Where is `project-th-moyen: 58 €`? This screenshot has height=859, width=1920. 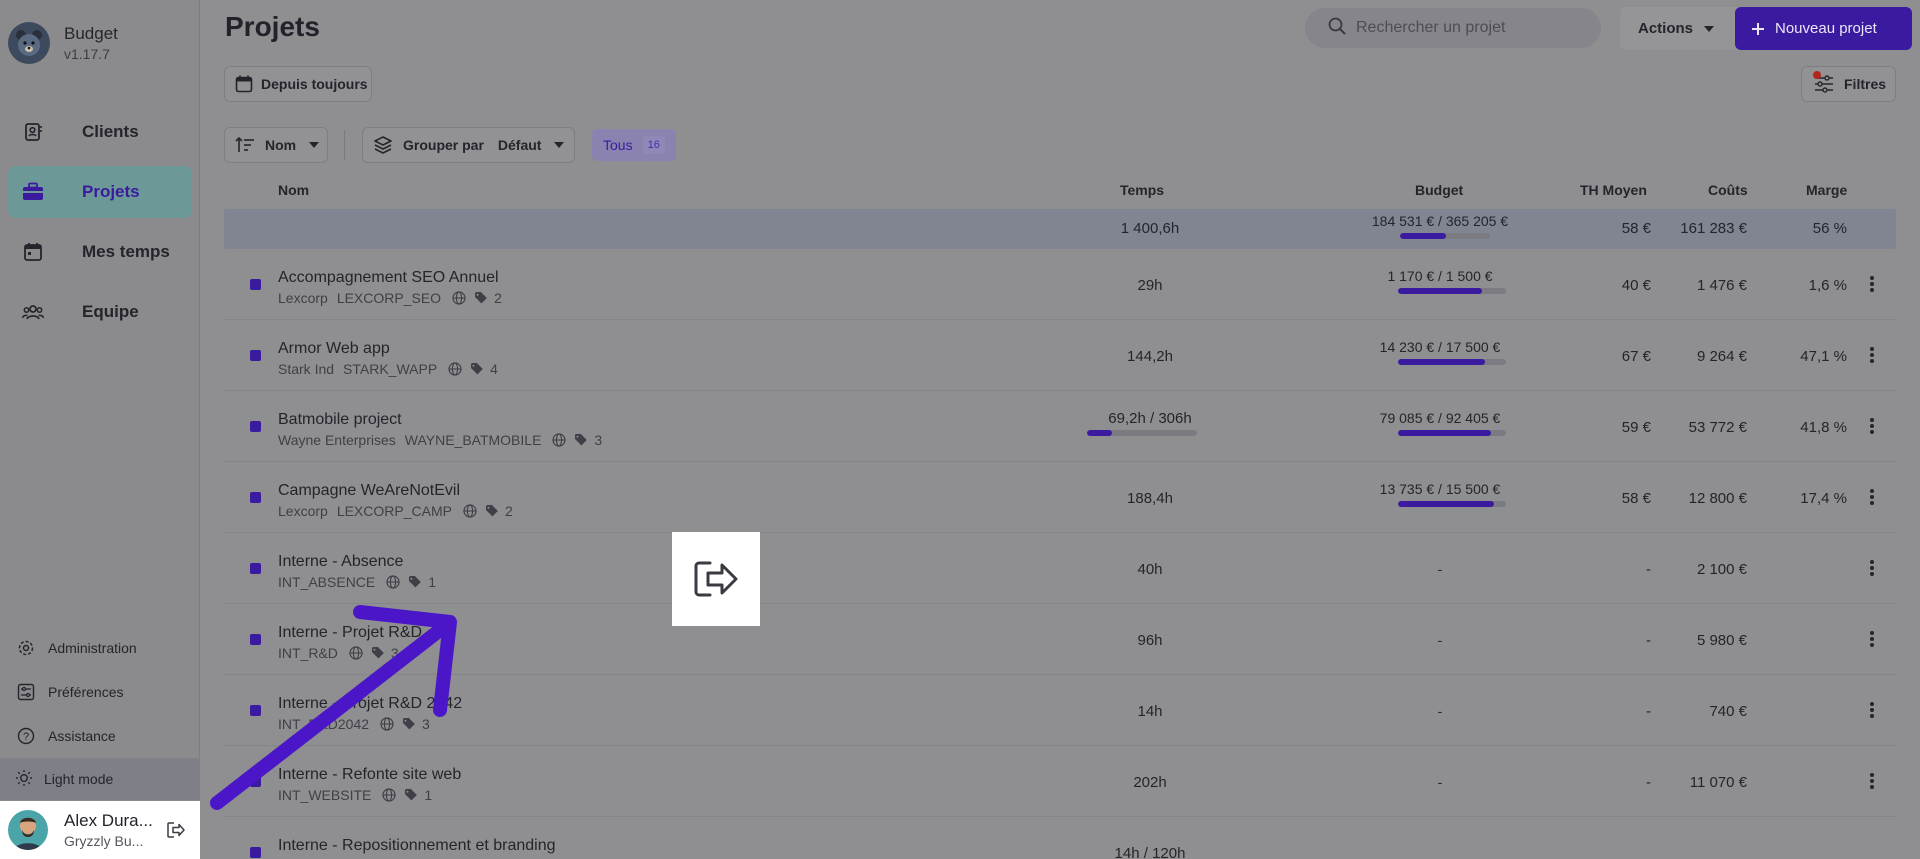 project-th-moyen: 58 € is located at coordinates (1636, 498).